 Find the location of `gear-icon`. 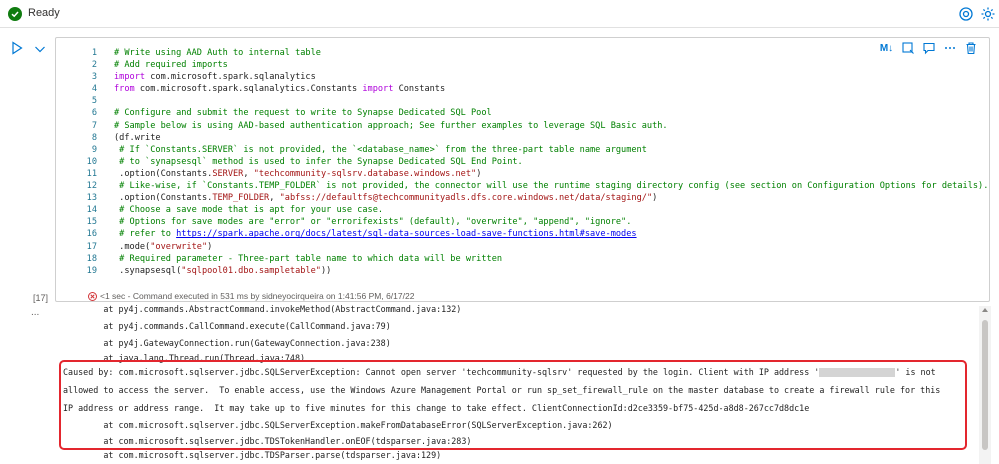

gear-icon is located at coordinates (988, 14).